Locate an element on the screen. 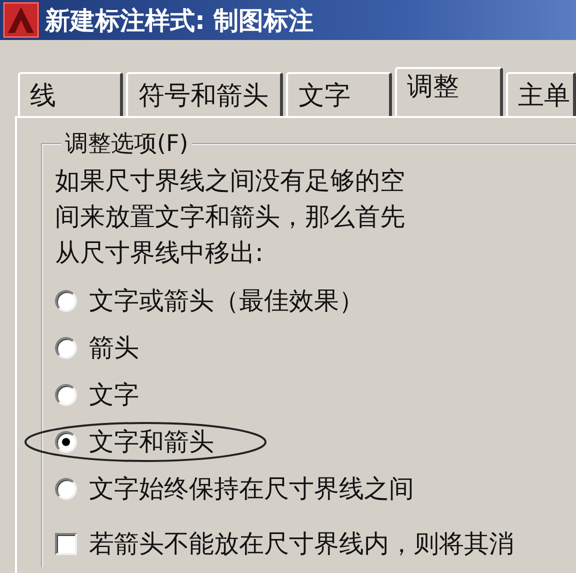  tab: 主单 is located at coordinates (541, 94).